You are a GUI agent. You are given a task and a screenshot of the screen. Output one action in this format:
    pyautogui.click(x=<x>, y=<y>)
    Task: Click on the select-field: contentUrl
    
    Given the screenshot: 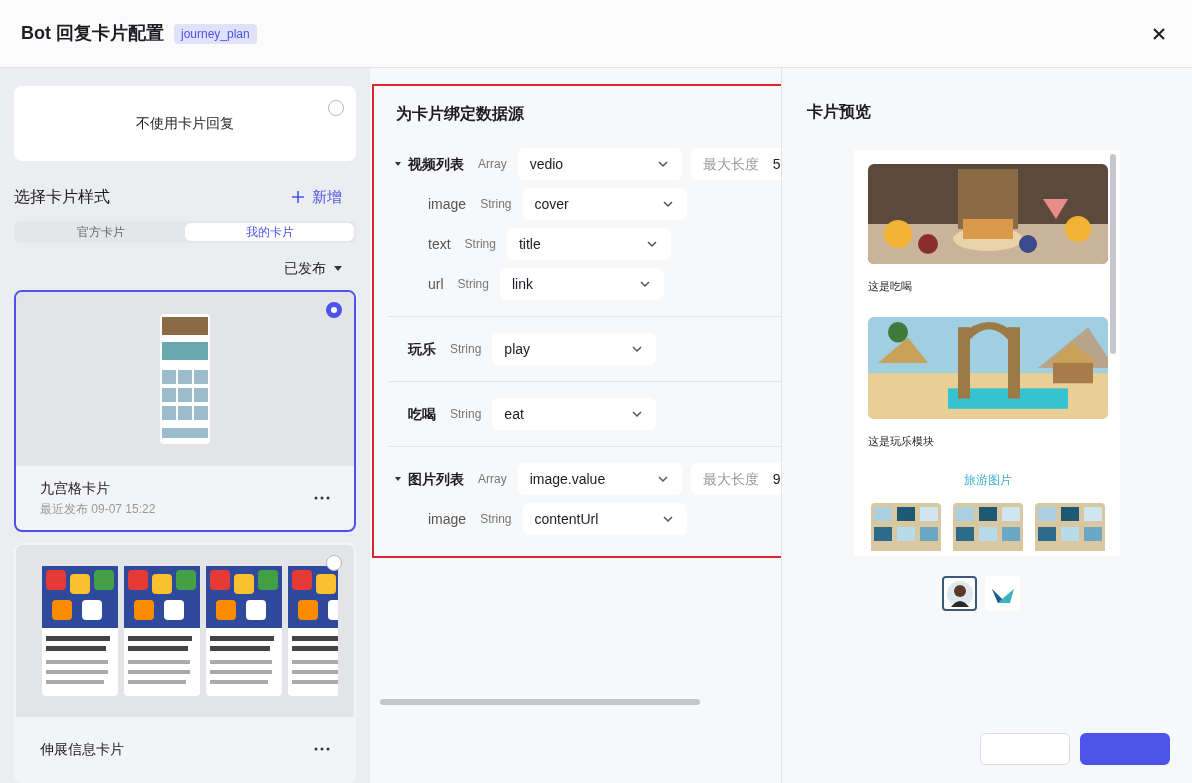 What is the action you would take?
    pyautogui.click(x=604, y=519)
    